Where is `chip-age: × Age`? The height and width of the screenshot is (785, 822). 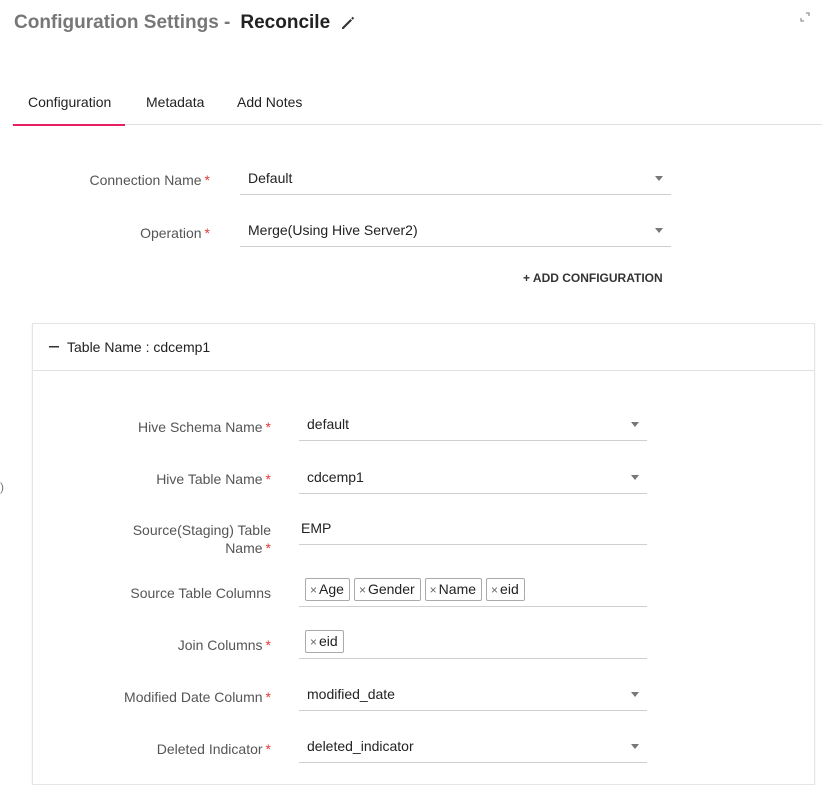
chip-age: × Age is located at coordinates (327, 589).